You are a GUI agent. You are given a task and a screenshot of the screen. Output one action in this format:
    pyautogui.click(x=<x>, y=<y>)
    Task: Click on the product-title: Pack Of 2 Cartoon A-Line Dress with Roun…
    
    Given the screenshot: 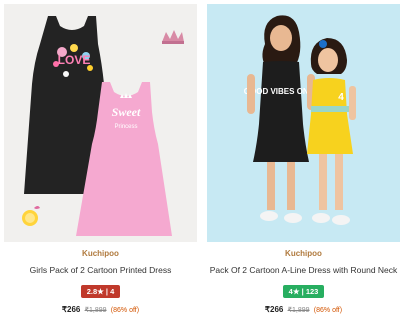 What is the action you would take?
    pyautogui.click(x=303, y=270)
    